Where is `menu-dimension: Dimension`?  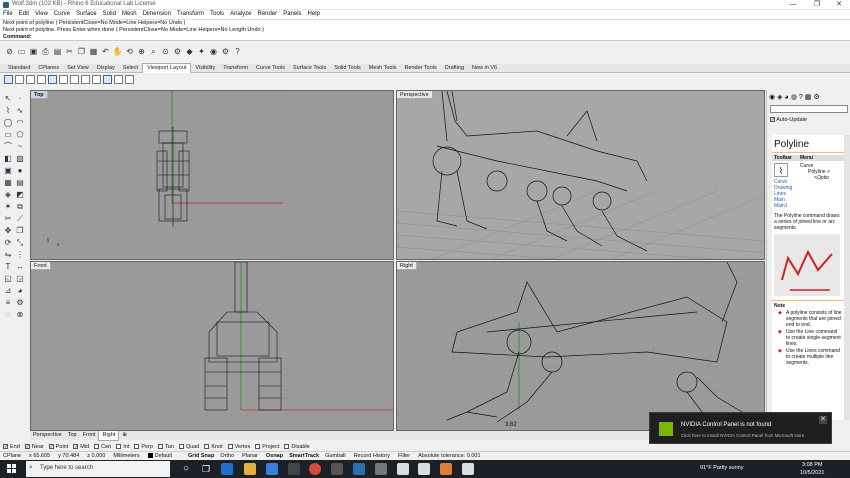
menu-dimension: Dimension is located at coordinates (157, 14).